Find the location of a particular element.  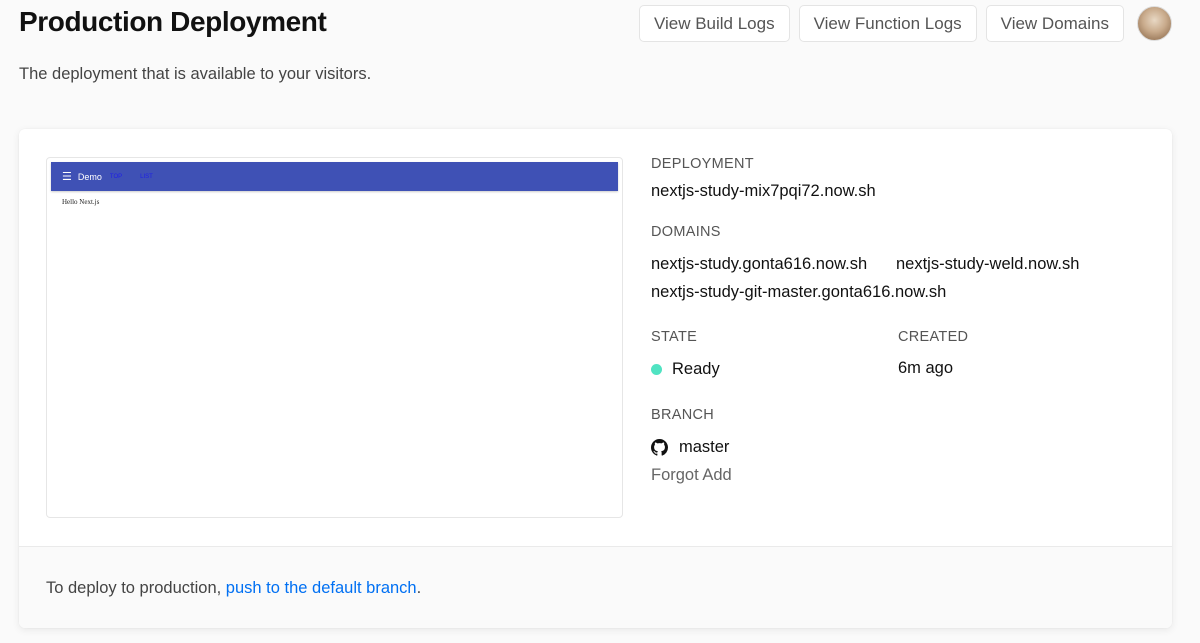

commit-message: Forgot Add is located at coordinates (691, 475).